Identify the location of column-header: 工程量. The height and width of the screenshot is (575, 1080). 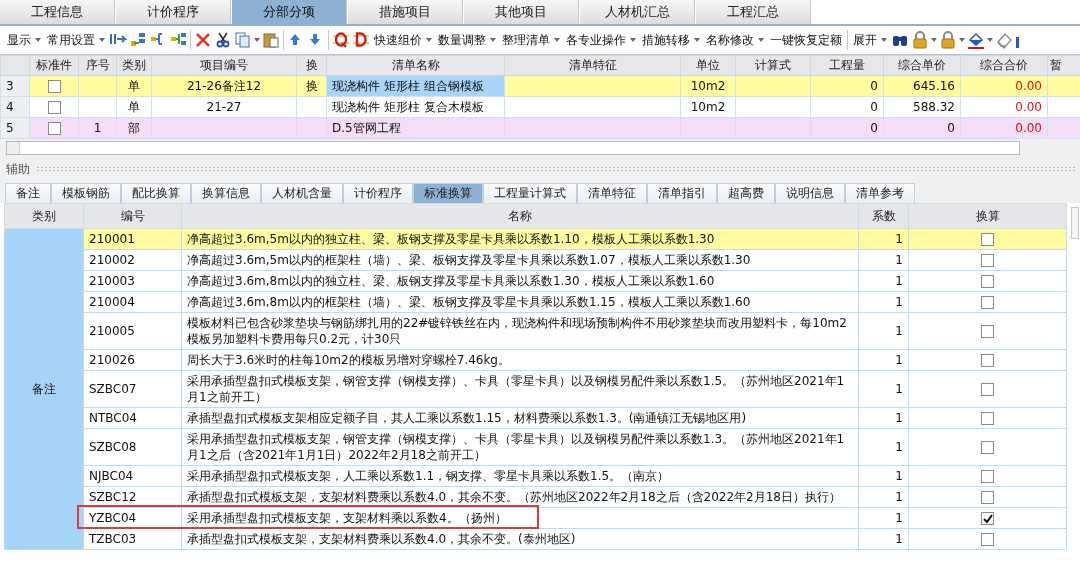
(847, 65).